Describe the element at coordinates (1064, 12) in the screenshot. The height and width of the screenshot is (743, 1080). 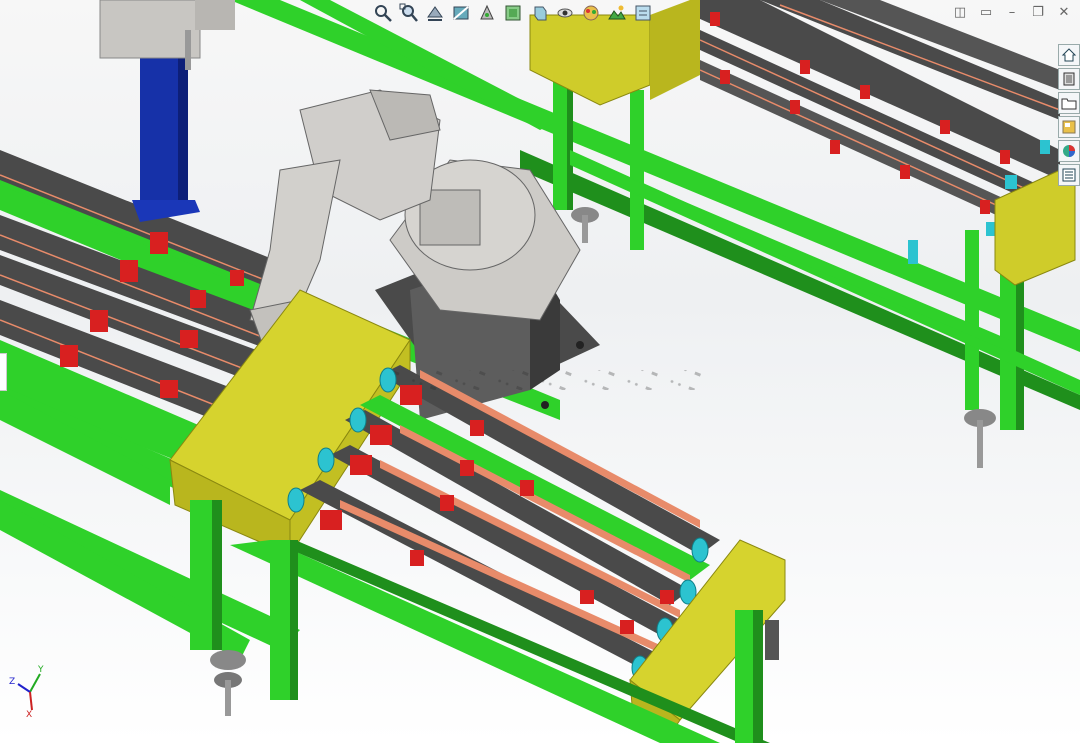
I see `close-button: ✕` at that location.